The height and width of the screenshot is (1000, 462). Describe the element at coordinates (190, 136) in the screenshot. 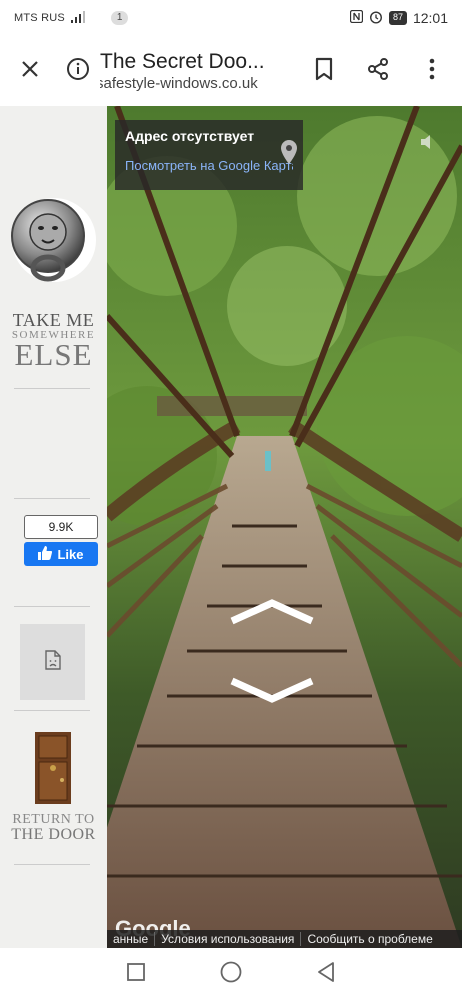

I see `address-title: Адрес отсутствует` at that location.